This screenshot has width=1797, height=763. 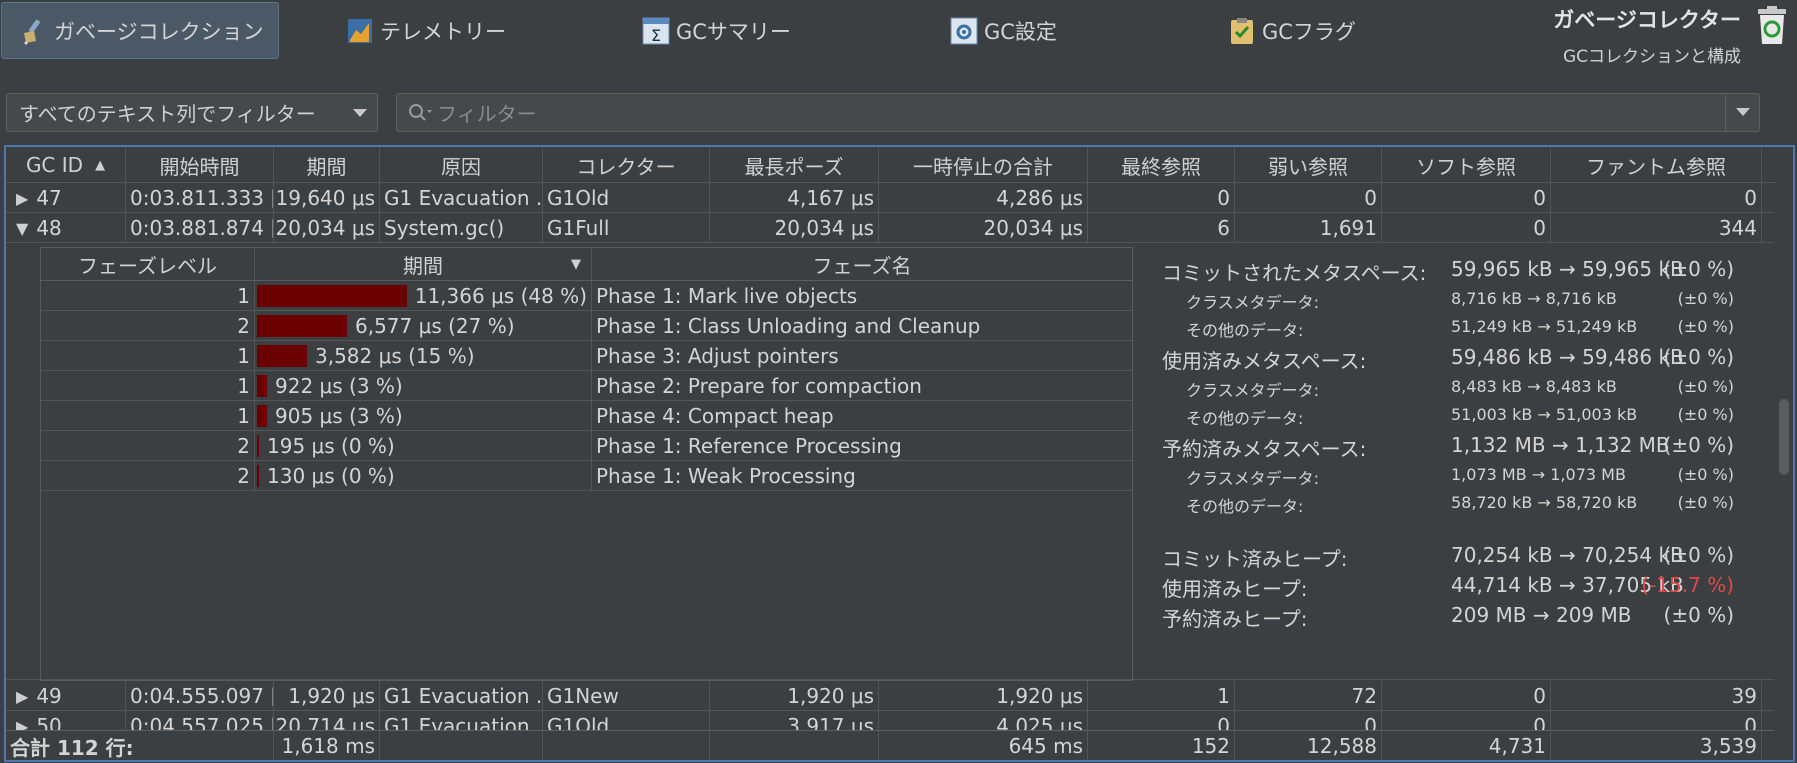 I want to click on filter-search-input: フィルター, so click(x=1078, y=112).